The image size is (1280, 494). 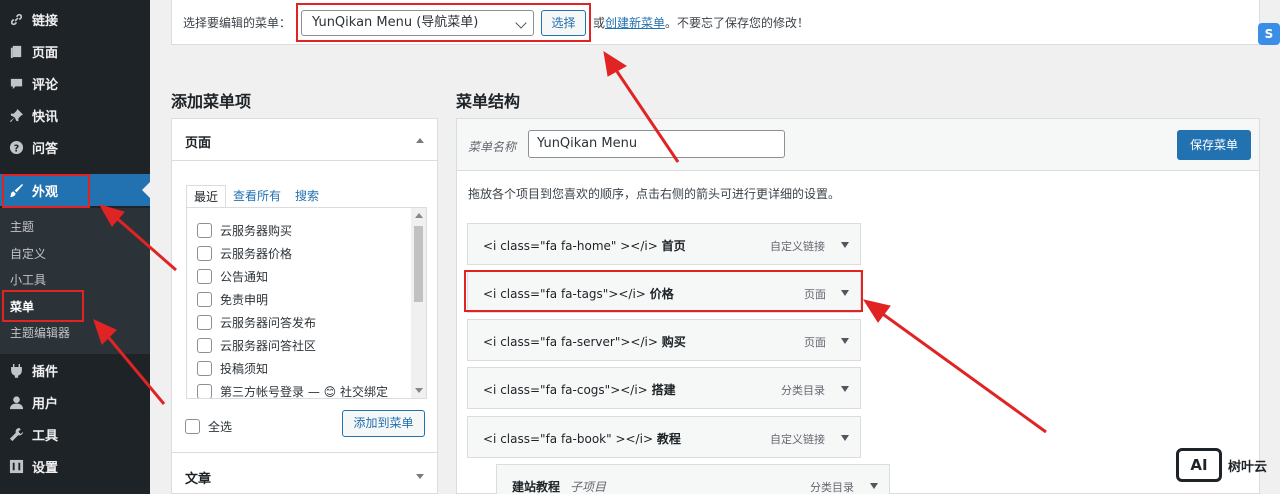 What do you see at coordinates (22, 227) in the screenshot?
I see `submenu-item-themes: 主题` at bounding box center [22, 227].